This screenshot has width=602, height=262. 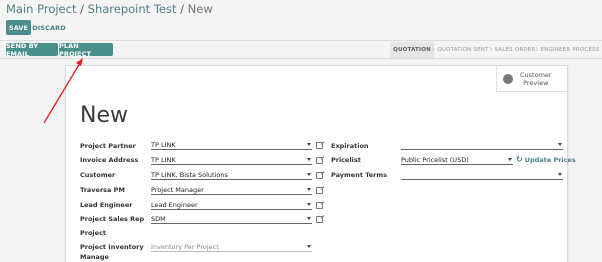 I want to click on customer-field: TP LINK, Bista Solutions, so click(x=231, y=175).